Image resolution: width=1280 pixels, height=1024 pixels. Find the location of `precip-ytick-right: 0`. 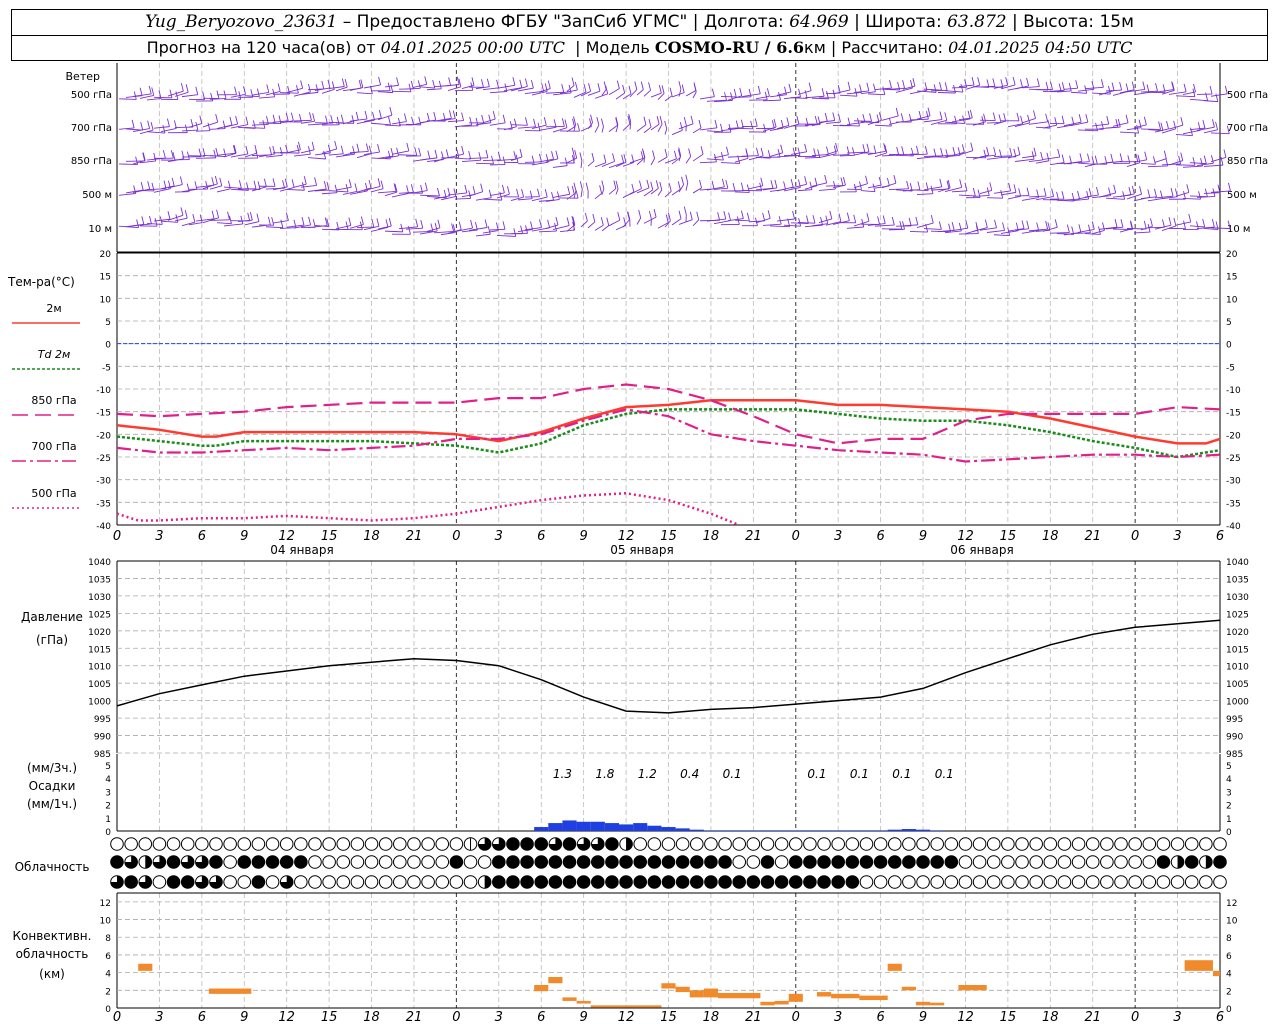

precip-ytick-right: 0 is located at coordinates (1229, 833).